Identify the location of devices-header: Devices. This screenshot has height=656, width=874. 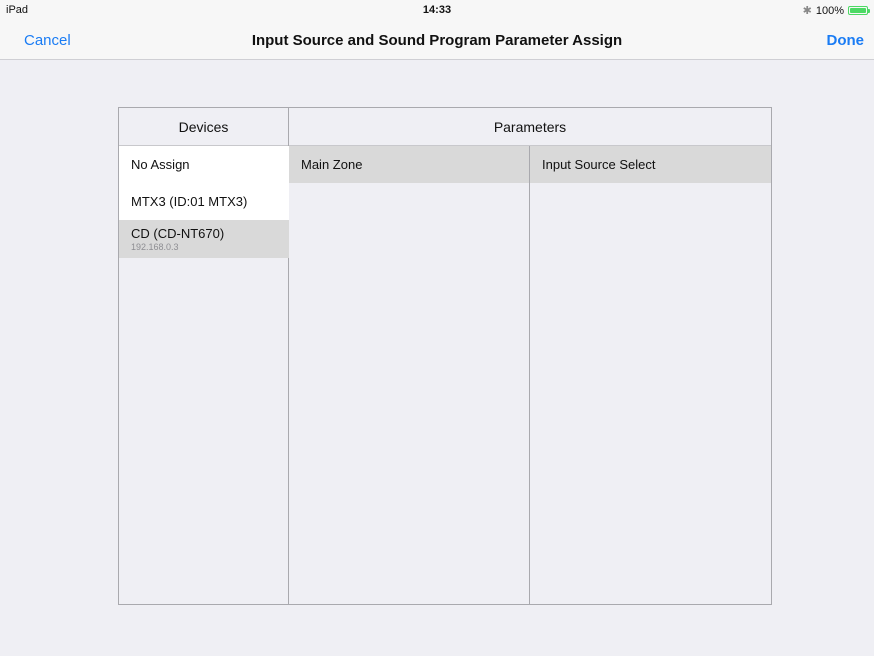
(204, 127).